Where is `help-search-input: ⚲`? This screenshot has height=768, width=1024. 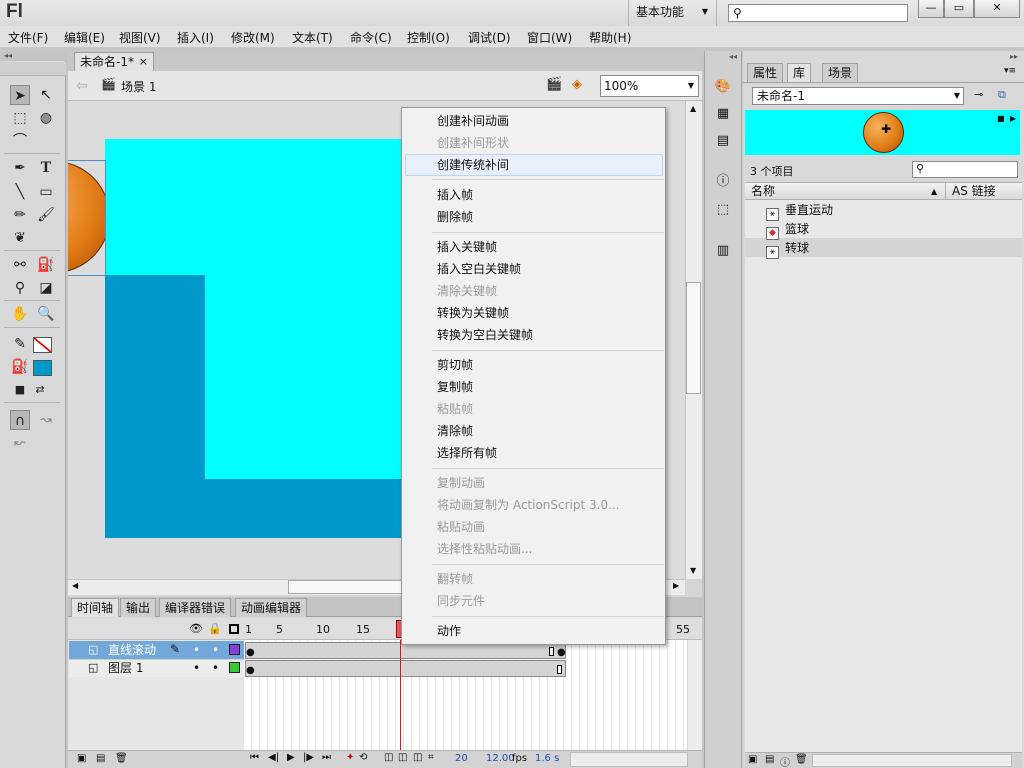
help-search-input: ⚲ is located at coordinates (818, 13).